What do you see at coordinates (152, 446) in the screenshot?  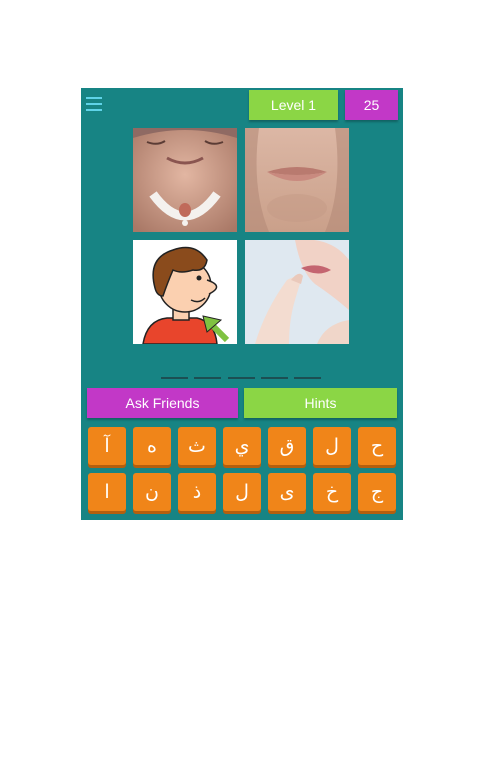 I see `letter-key: ه` at bounding box center [152, 446].